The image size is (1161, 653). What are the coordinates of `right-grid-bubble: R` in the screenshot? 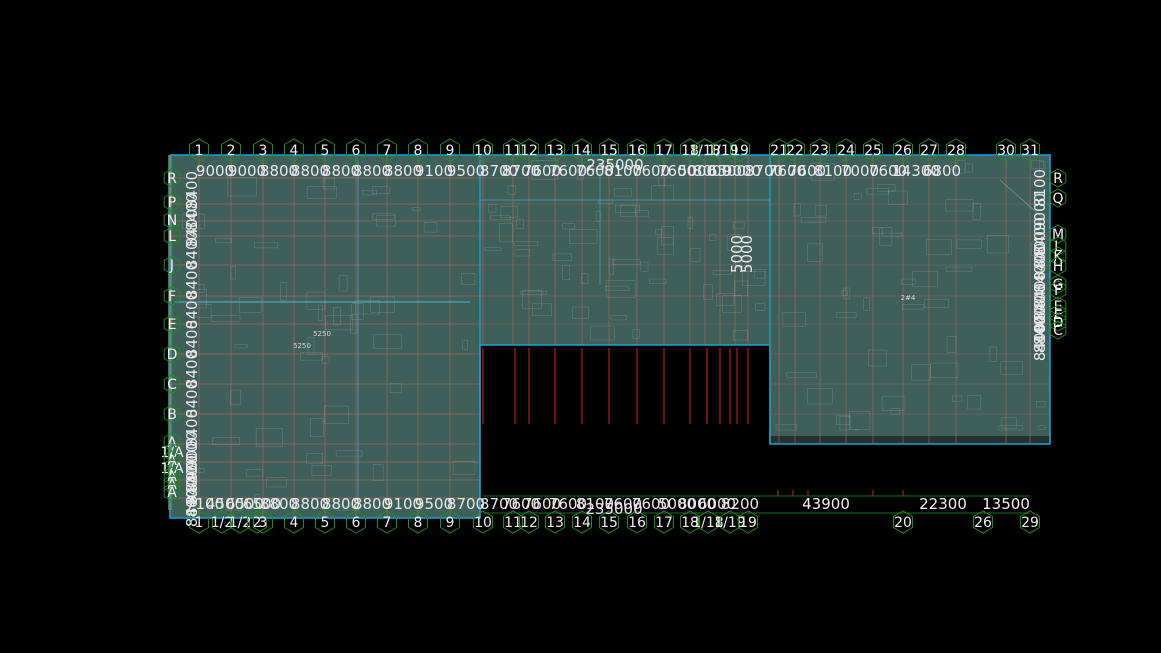 It's located at (1058, 179).